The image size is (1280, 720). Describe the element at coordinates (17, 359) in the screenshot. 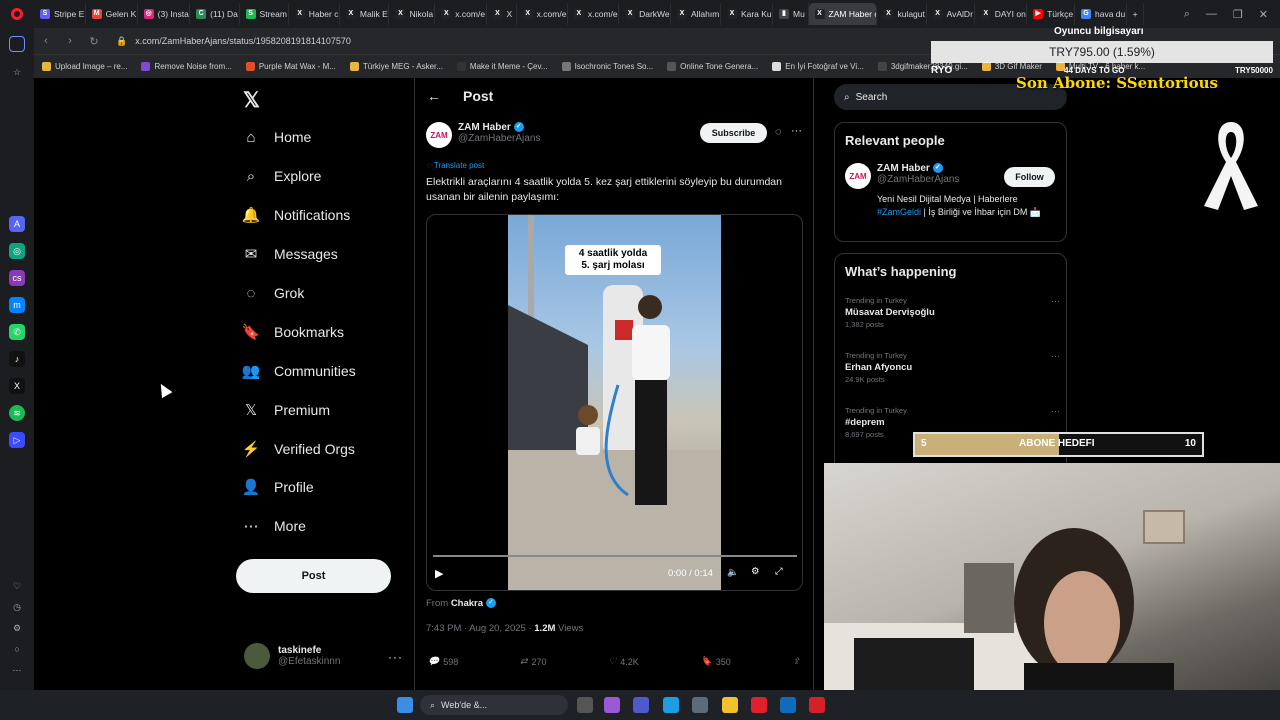

I see `tiktok-icon: ♪` at that location.